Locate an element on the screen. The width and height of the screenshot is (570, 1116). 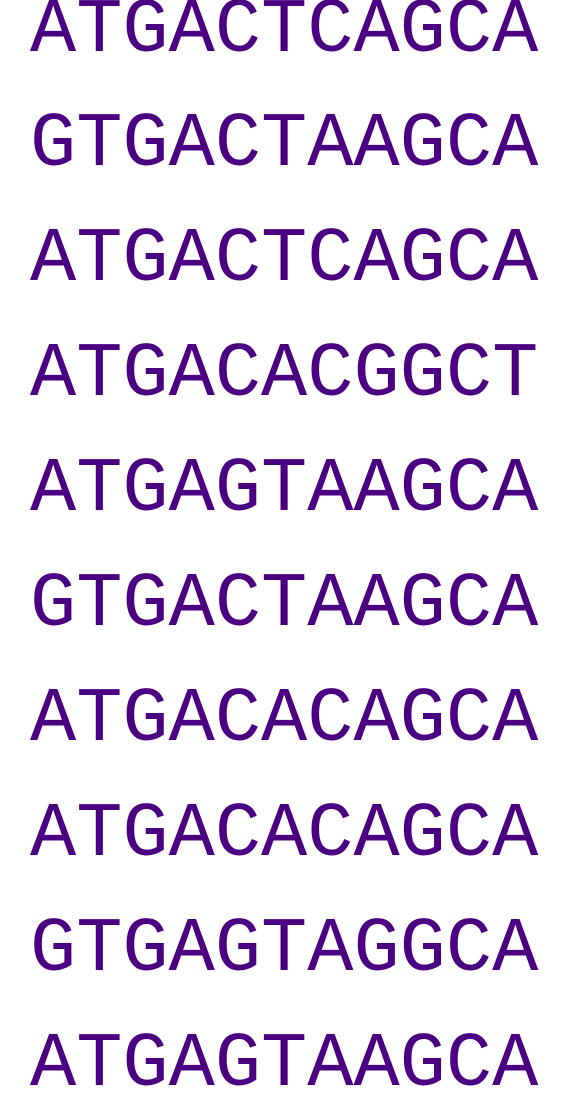
sequence-line-1: ATGACTCAGCA is located at coordinates (284, 37).